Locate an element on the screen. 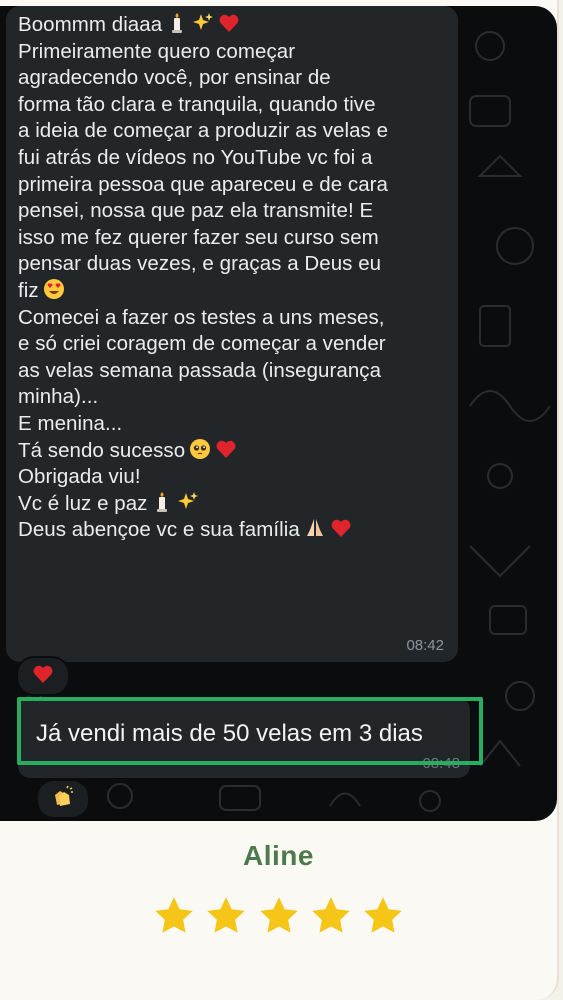  clapping-hands-icon is located at coordinates (63, 799).